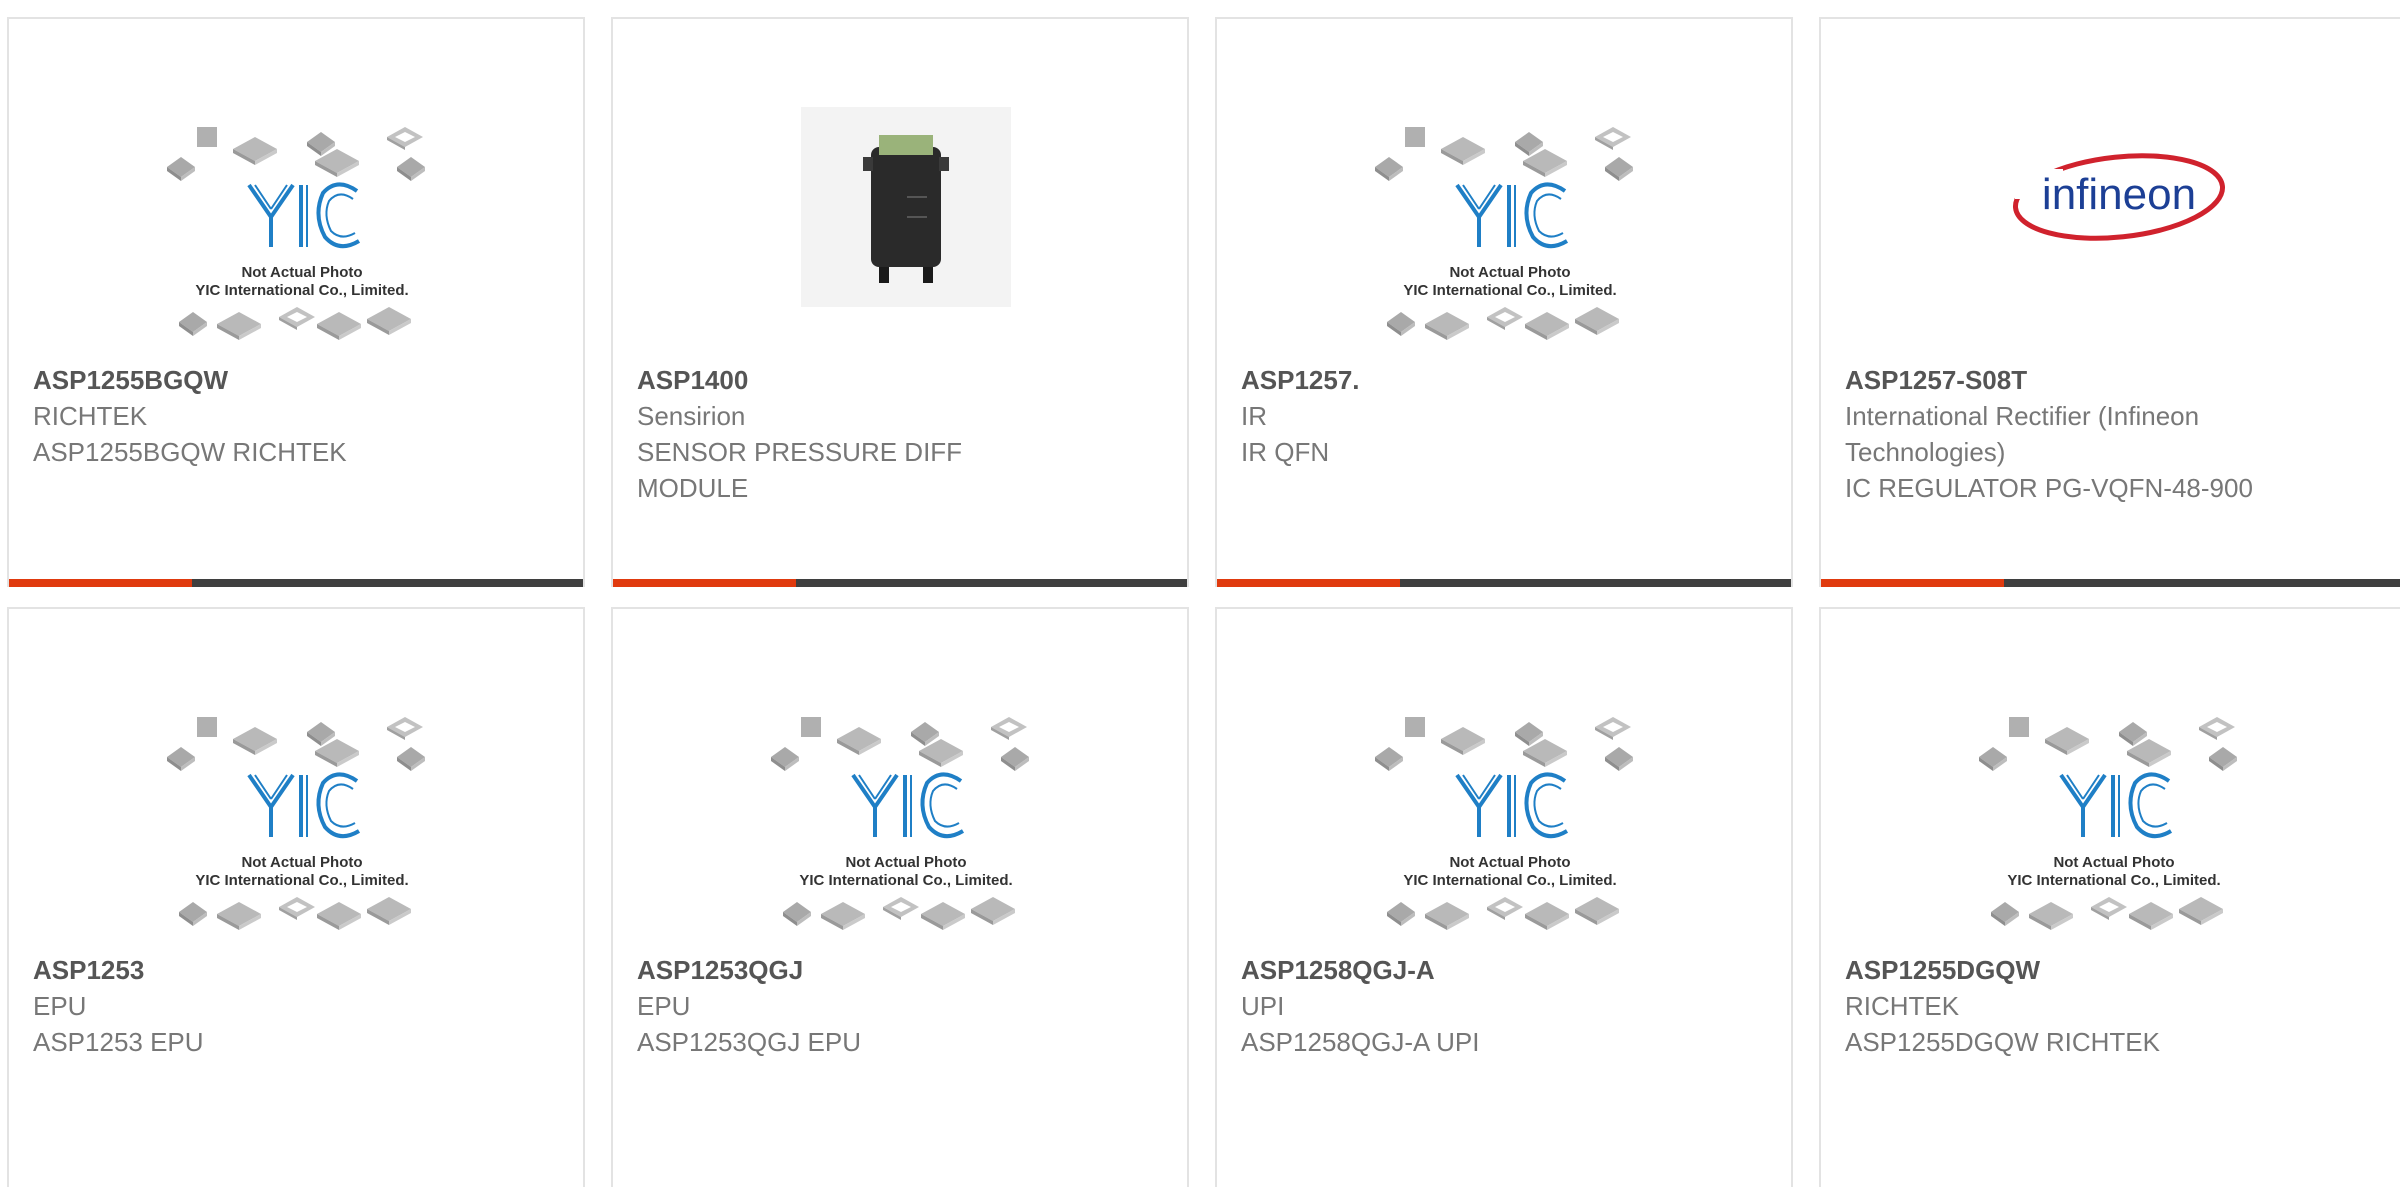  Describe the element at coordinates (1456, 970) in the screenshot. I see `part-number: ASP1258QGJ-A` at that location.